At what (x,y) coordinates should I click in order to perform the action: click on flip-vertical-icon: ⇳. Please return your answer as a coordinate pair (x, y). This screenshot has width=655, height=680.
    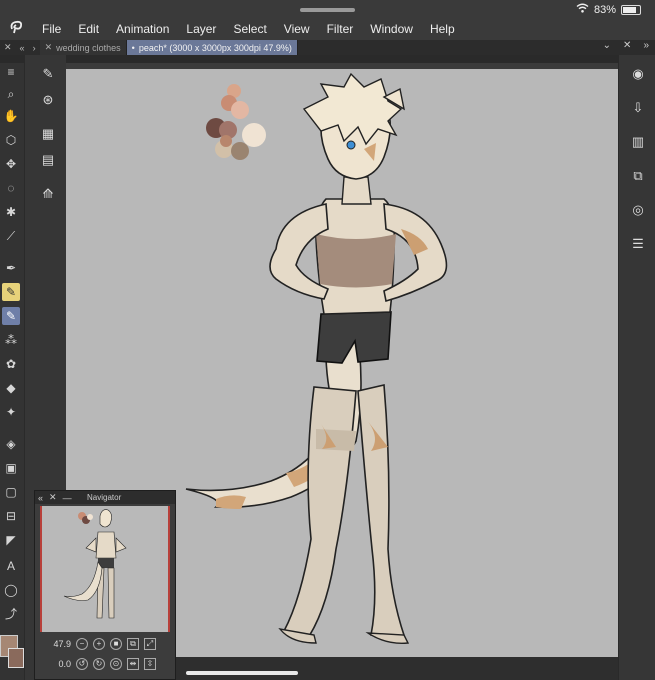
    Looking at the image, I should click on (150, 664).